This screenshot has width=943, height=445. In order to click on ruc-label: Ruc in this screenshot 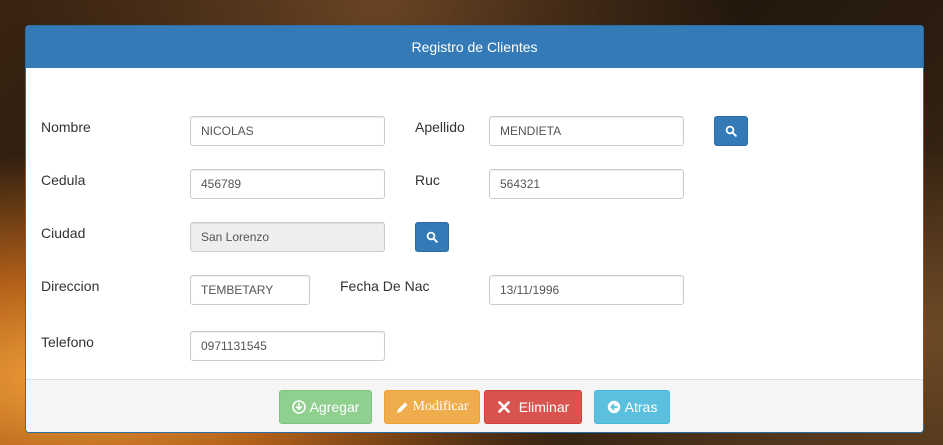, I will do `click(427, 180)`.